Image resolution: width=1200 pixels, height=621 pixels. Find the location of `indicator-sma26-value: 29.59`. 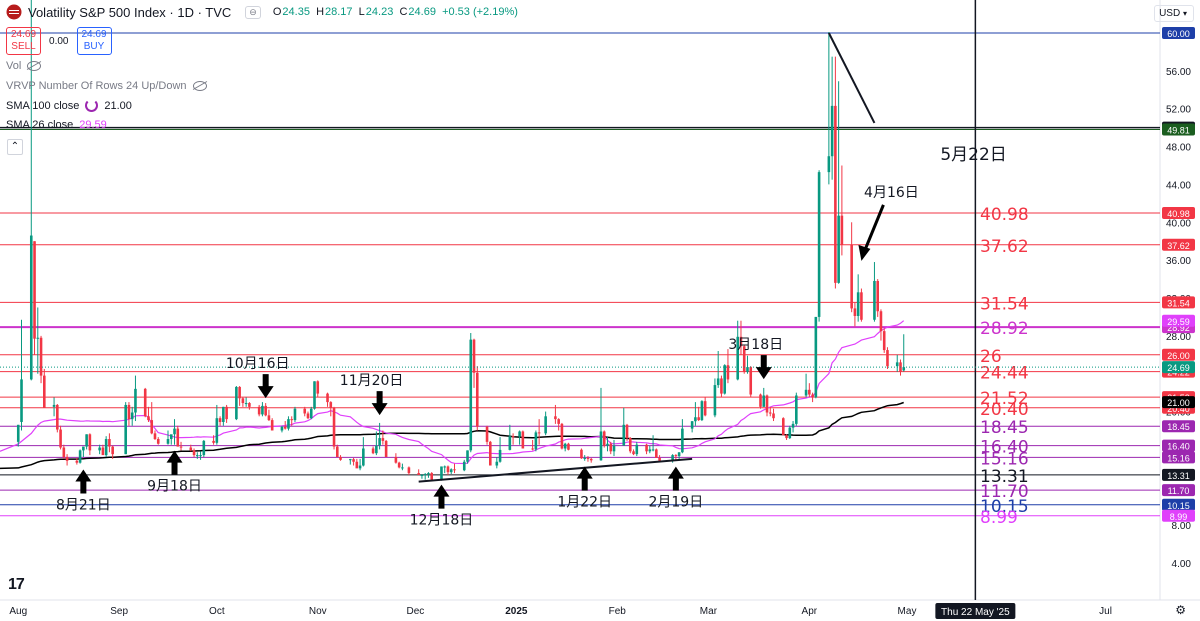

indicator-sma26-value: 29.59 is located at coordinates (93, 125).